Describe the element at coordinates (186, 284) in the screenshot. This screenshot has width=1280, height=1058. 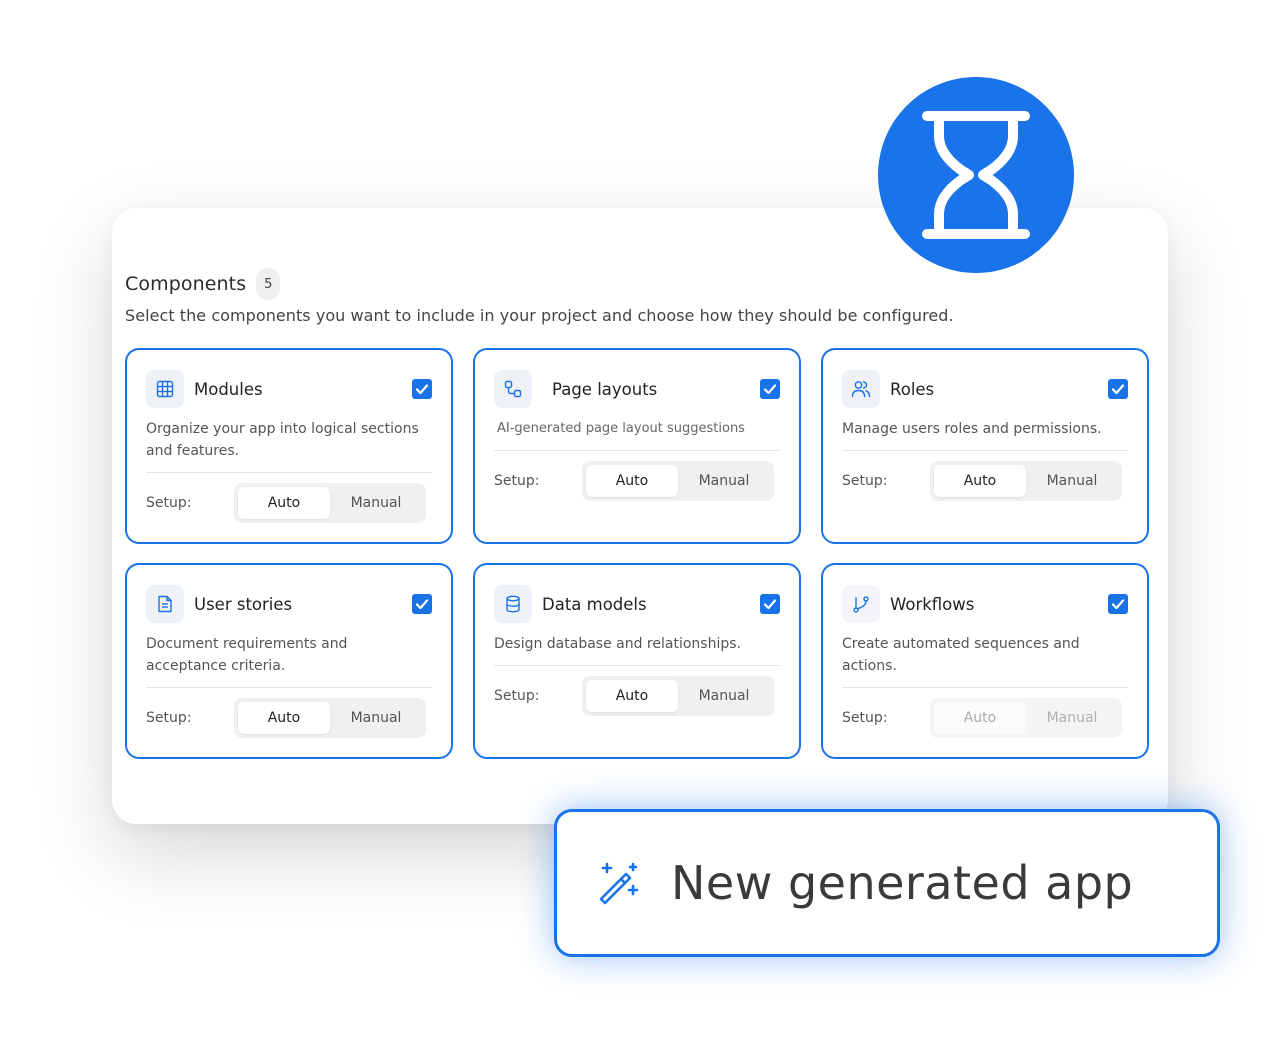
I see `page-title: Components` at that location.